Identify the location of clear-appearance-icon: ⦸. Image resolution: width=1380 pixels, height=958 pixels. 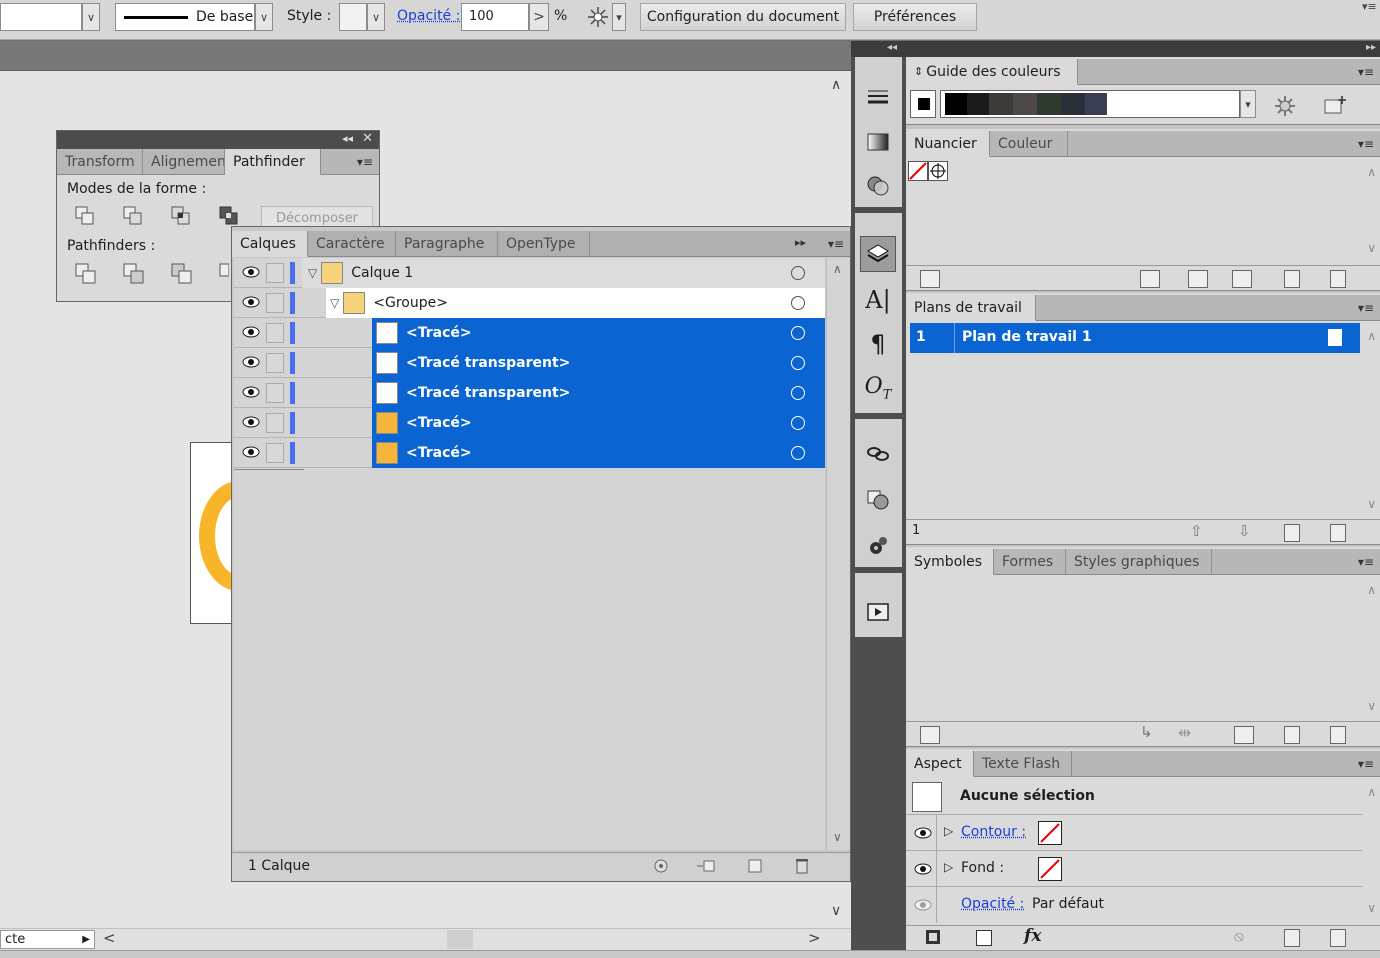
(1239, 936).